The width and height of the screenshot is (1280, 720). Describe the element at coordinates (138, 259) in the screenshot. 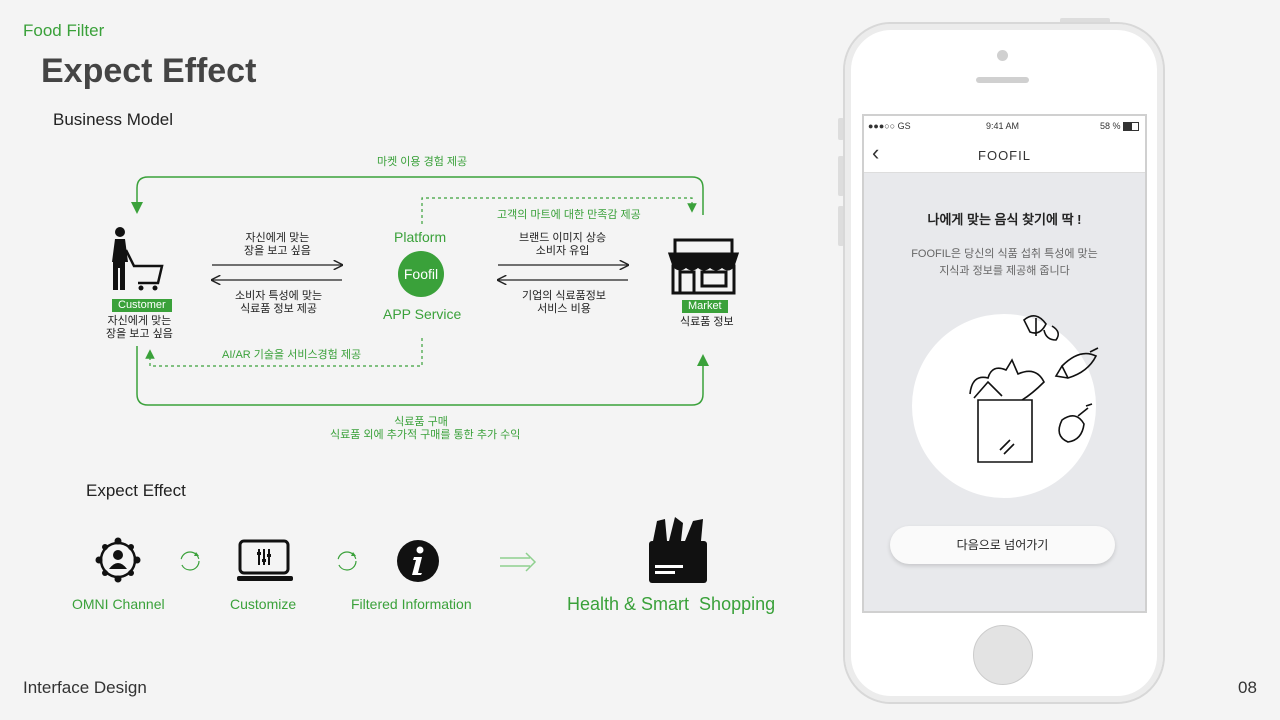

I see `shopping-cart-person-icon` at that location.